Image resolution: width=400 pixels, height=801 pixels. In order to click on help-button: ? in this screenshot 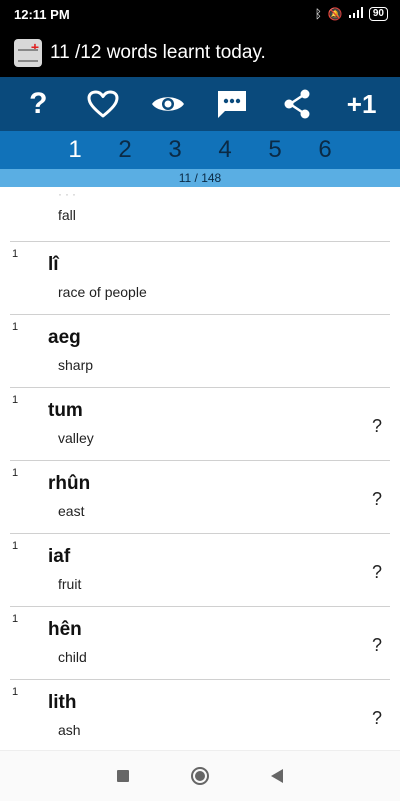, I will do `click(38, 104)`.